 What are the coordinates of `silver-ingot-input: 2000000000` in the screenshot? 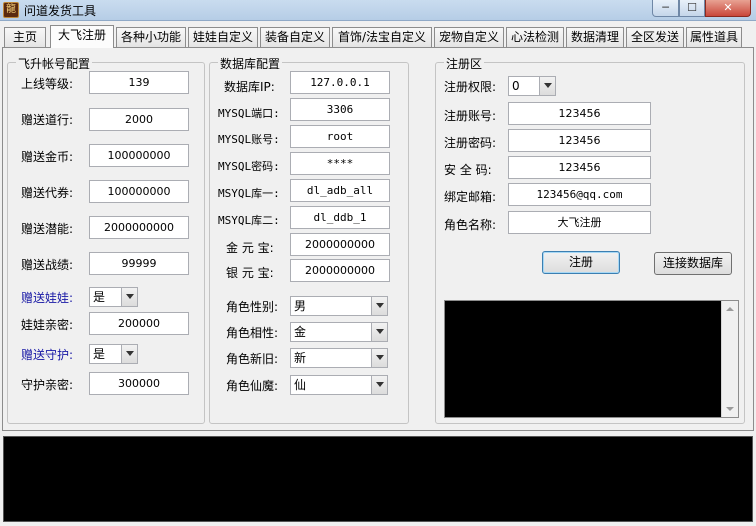 It's located at (340, 270).